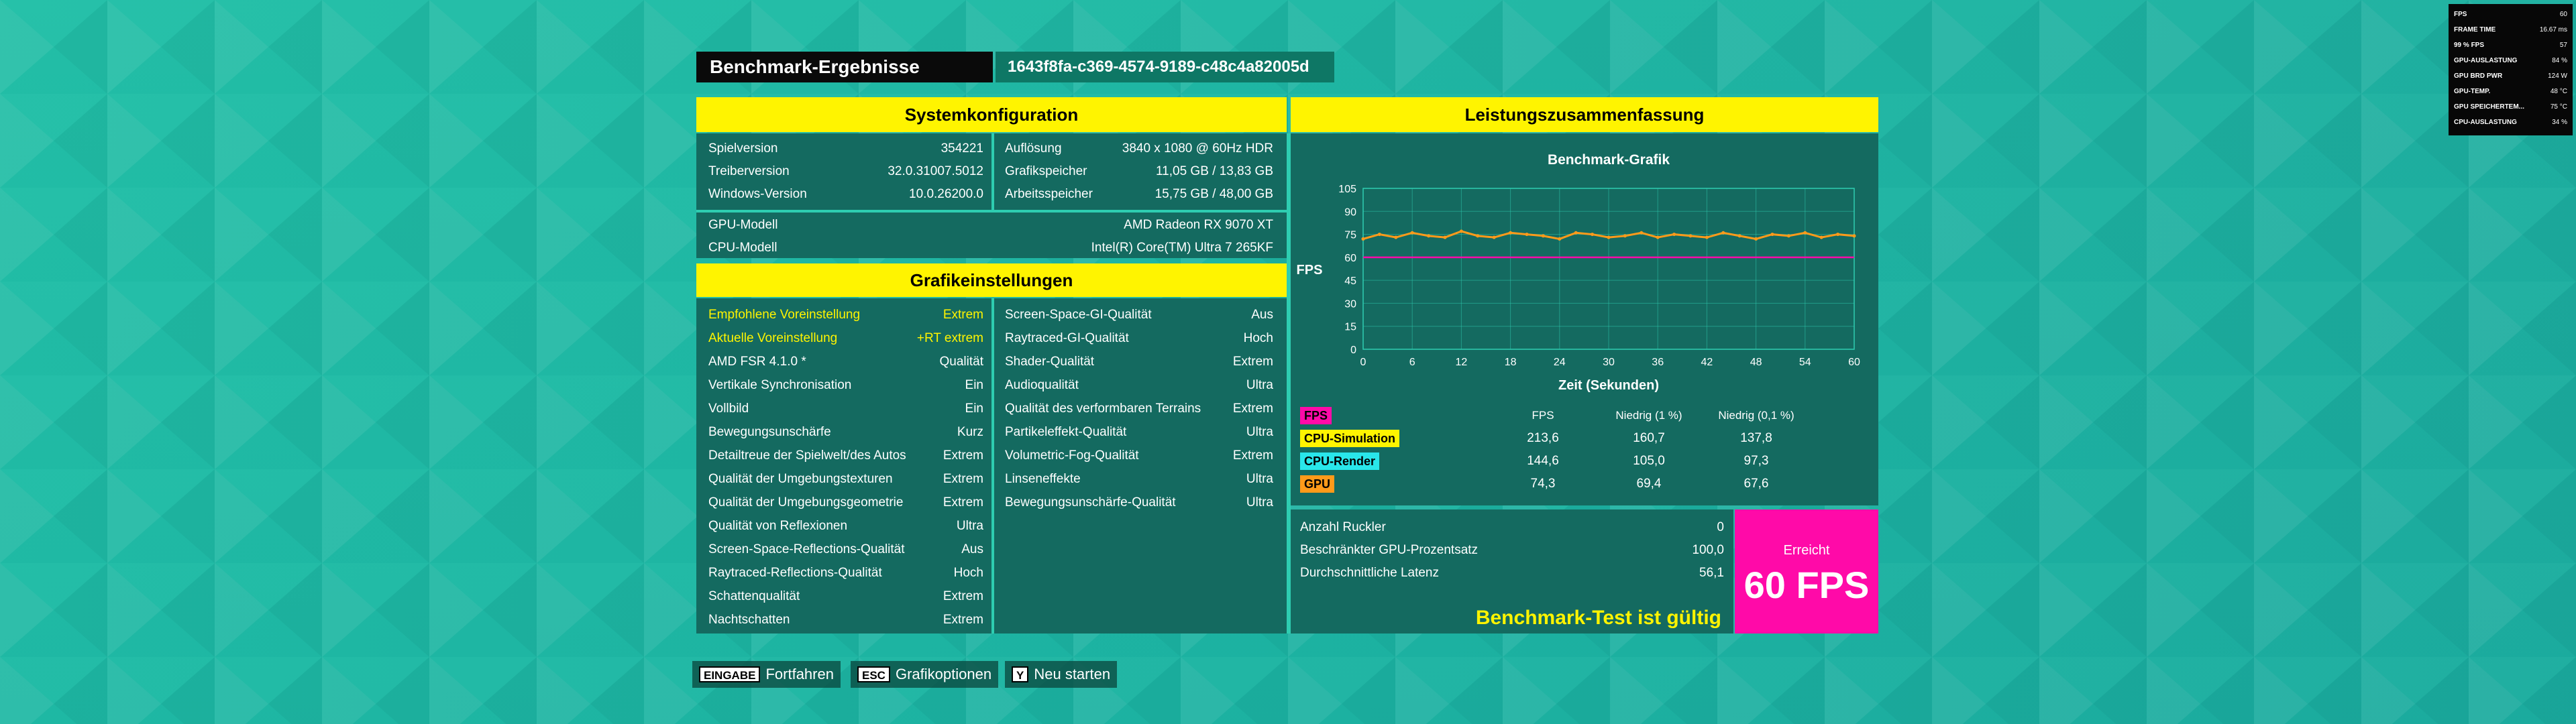 This screenshot has height=724, width=2576. Describe the element at coordinates (728, 409) in the screenshot. I see `setting-label: Vollbild` at that location.